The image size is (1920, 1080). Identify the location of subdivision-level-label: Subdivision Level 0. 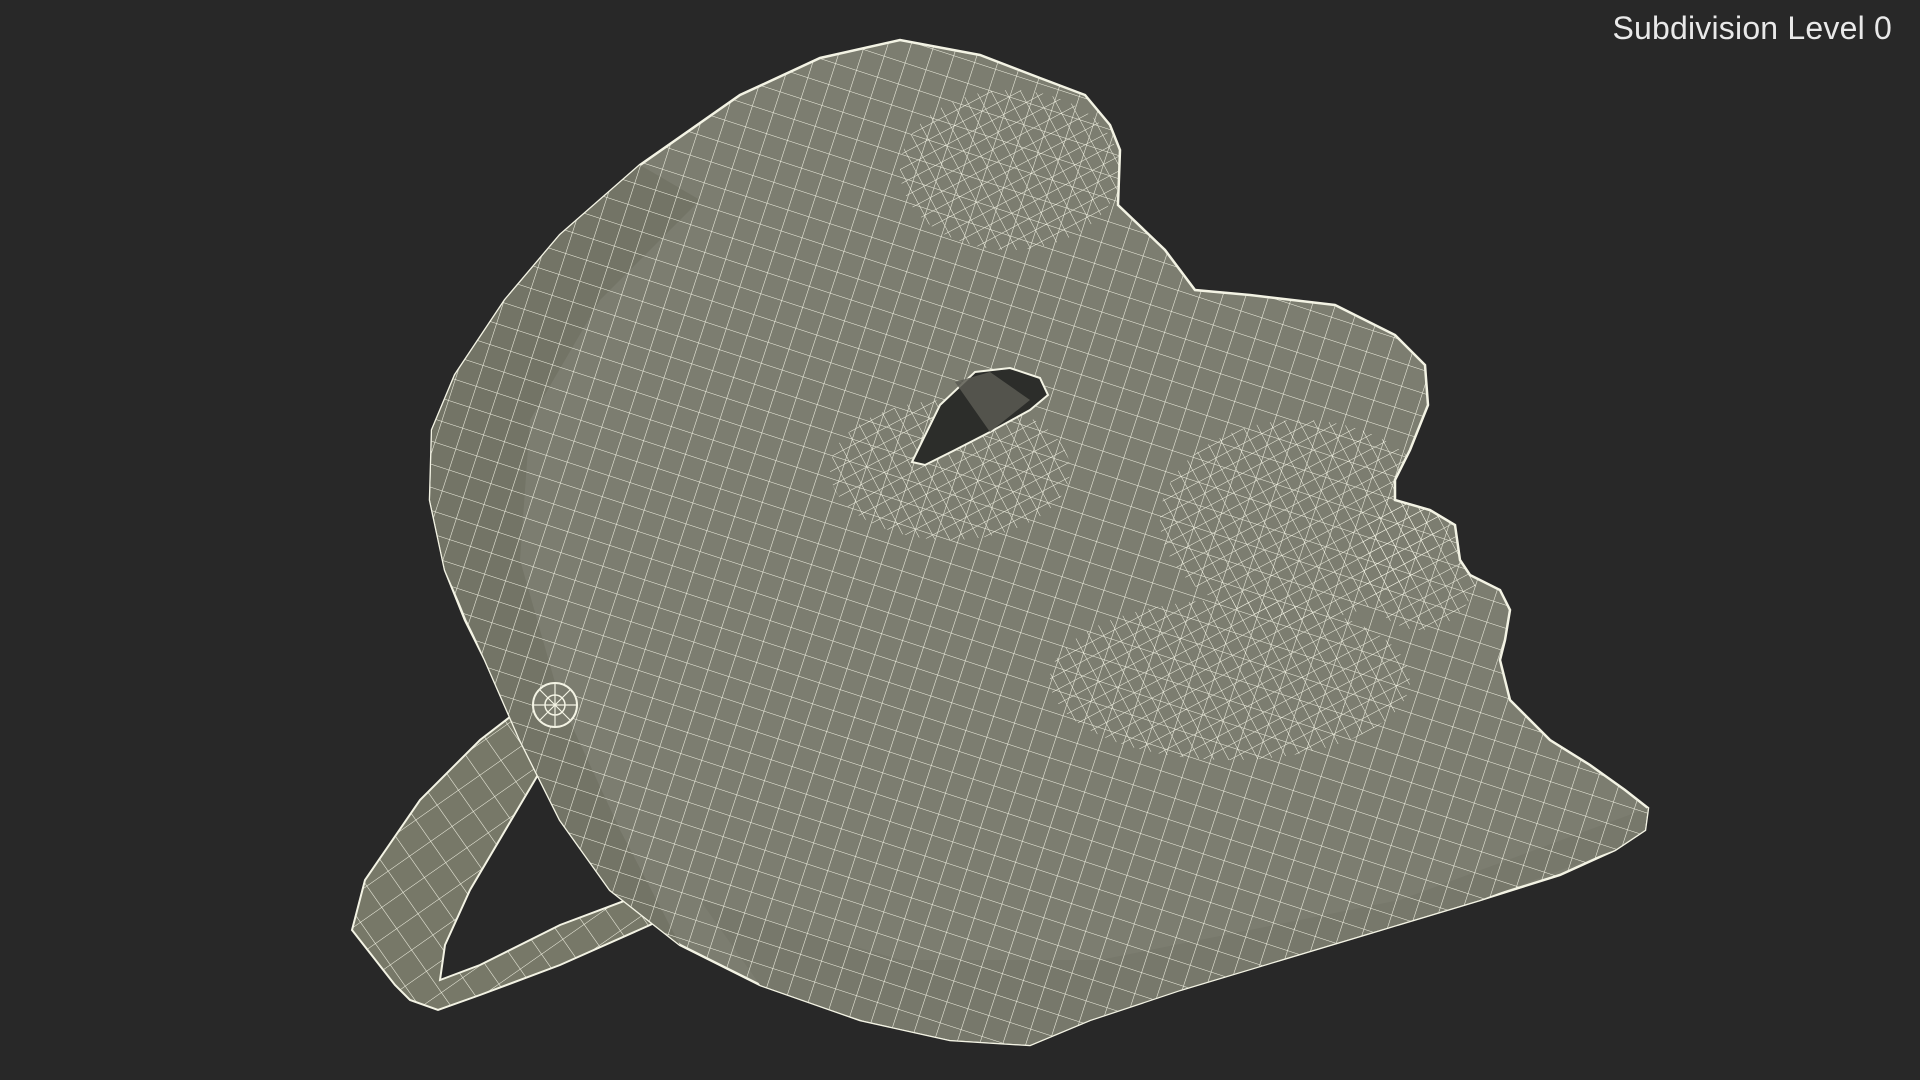
(1752, 28).